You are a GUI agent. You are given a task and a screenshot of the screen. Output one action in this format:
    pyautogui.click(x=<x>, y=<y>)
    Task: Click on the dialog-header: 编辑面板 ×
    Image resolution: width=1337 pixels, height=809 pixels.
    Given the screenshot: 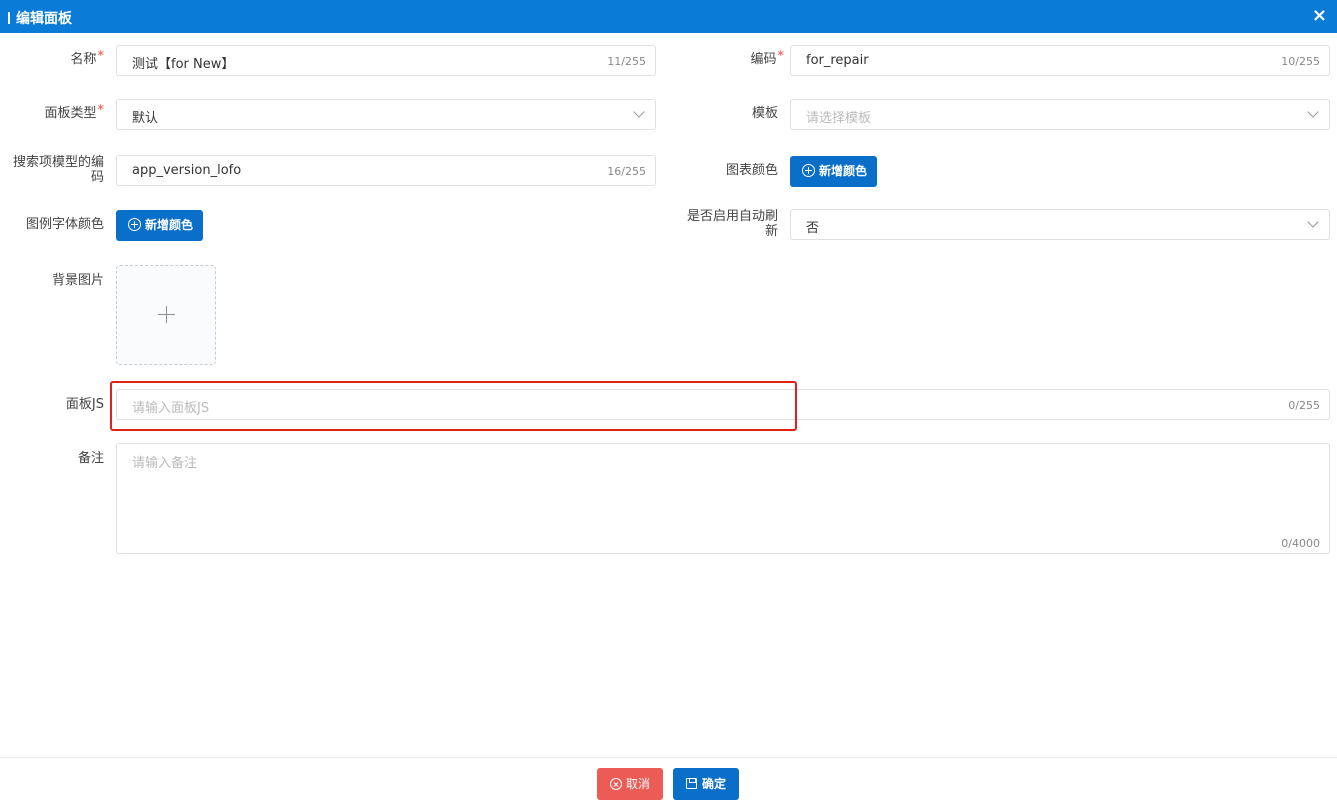 What is the action you would take?
    pyautogui.click(x=668, y=16)
    